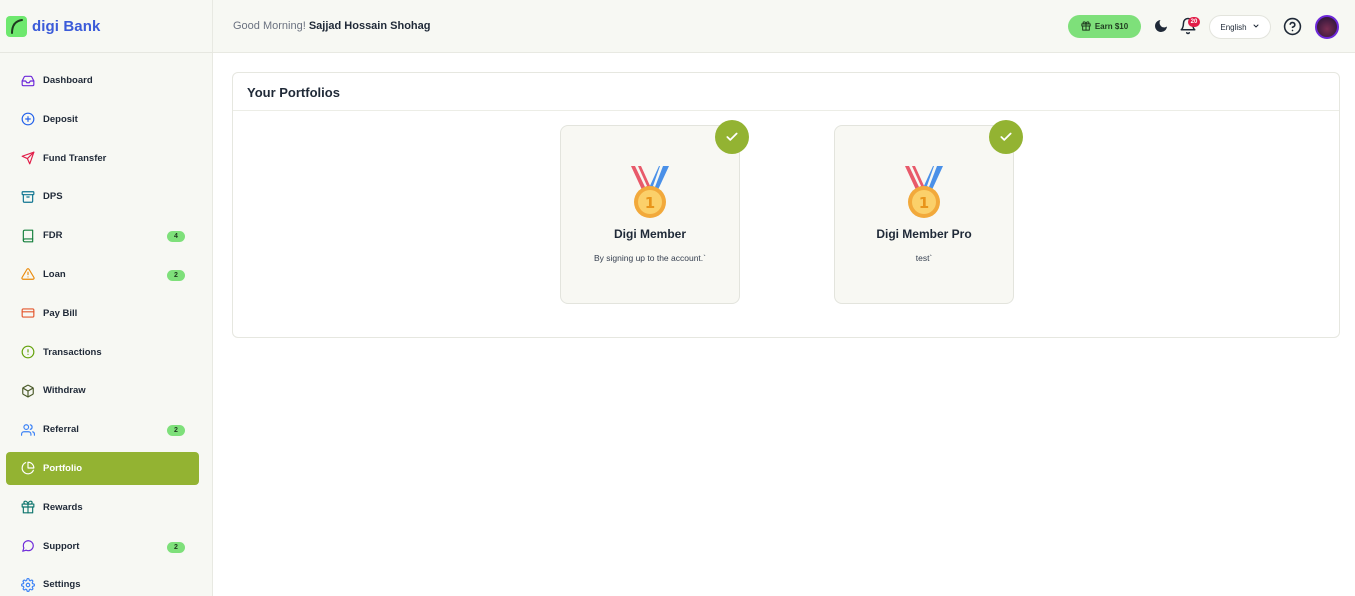 The image size is (1355, 596). What do you see at coordinates (68, 80) in the screenshot?
I see `sidebar-item-label: Dashboard` at bounding box center [68, 80].